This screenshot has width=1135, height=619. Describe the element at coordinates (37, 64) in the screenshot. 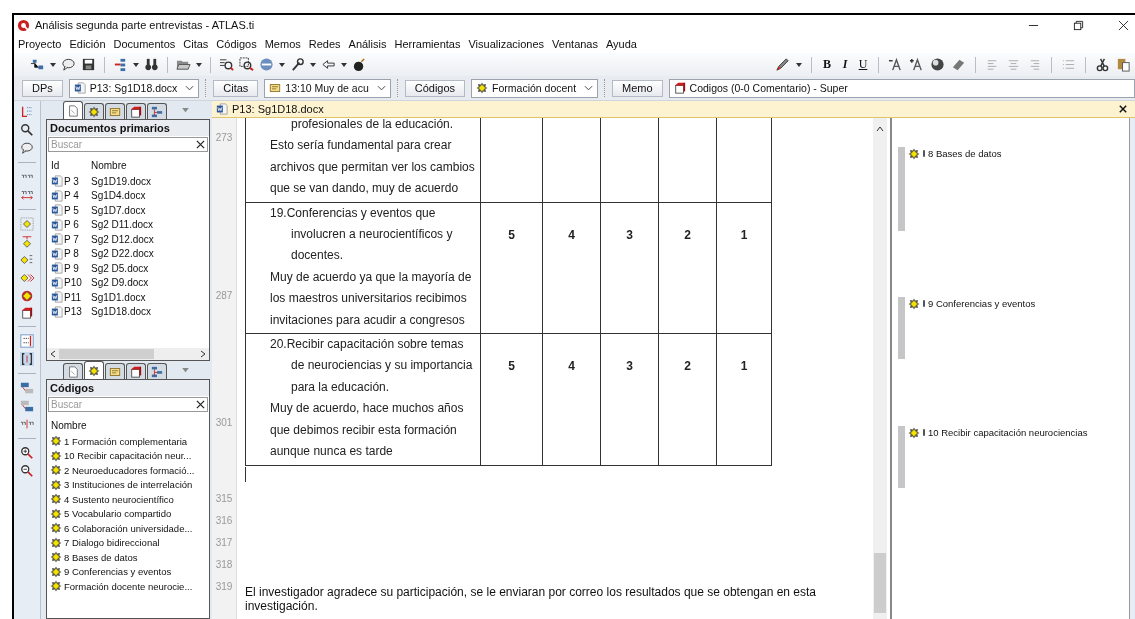

I see `tree-icon` at that location.